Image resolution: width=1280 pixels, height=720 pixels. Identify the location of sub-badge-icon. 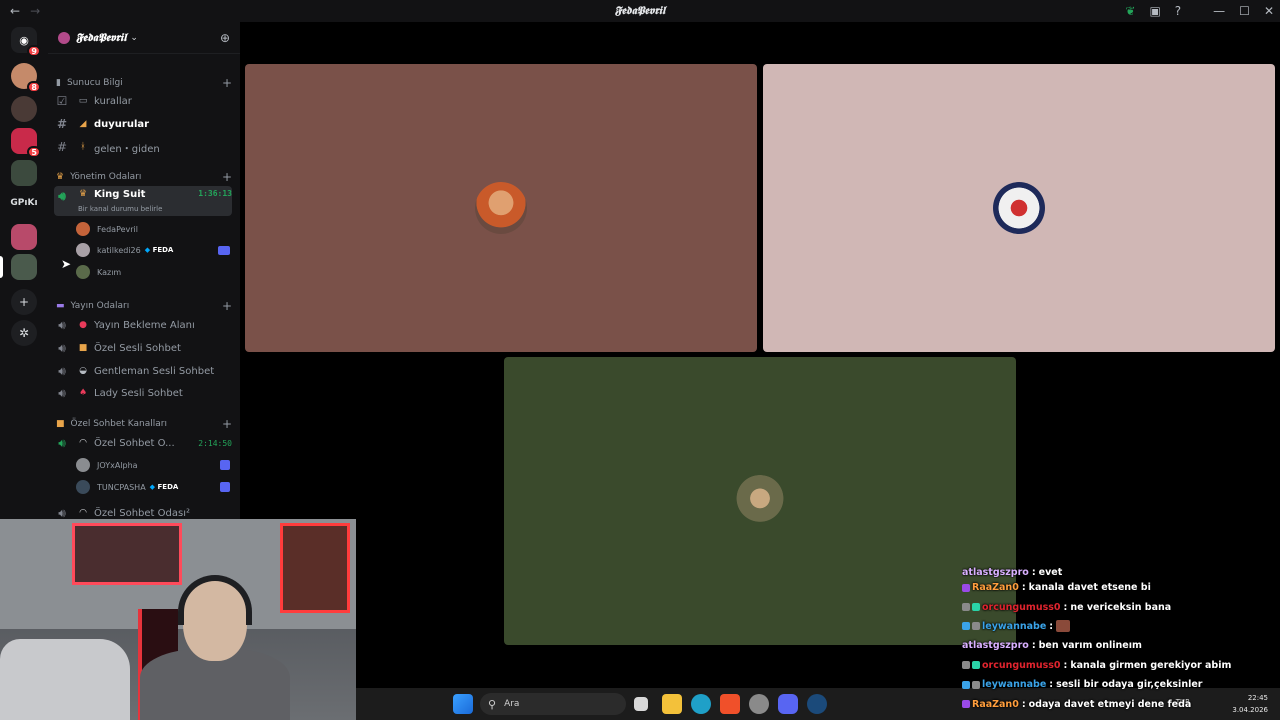
(966, 704).